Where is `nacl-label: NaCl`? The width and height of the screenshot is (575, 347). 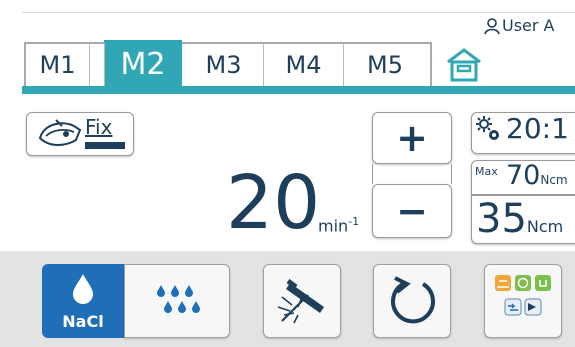 nacl-label: NaCl is located at coordinates (83, 321).